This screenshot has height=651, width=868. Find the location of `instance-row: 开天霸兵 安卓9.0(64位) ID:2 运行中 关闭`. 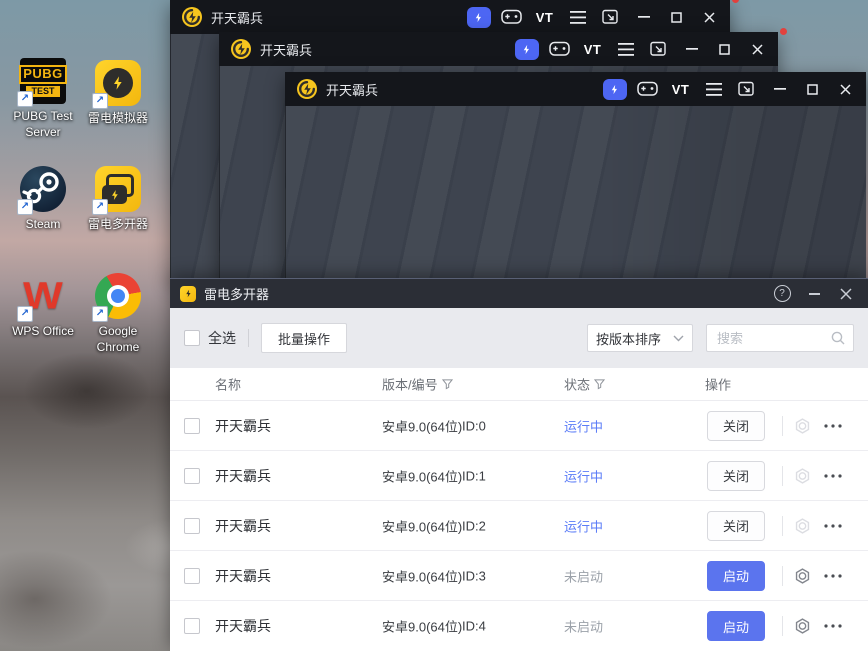

instance-row: 开天霸兵 安卓9.0(64位) ID:2 运行中 关闭 is located at coordinates (519, 526).